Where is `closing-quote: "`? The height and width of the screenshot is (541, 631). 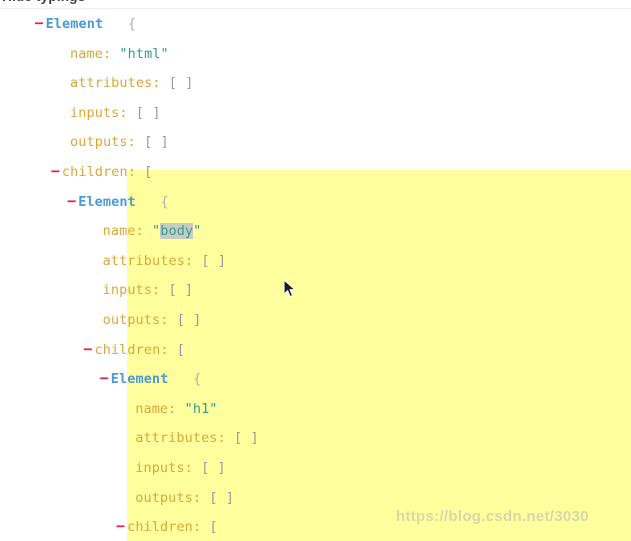
closing-quote: " is located at coordinates (197, 231).